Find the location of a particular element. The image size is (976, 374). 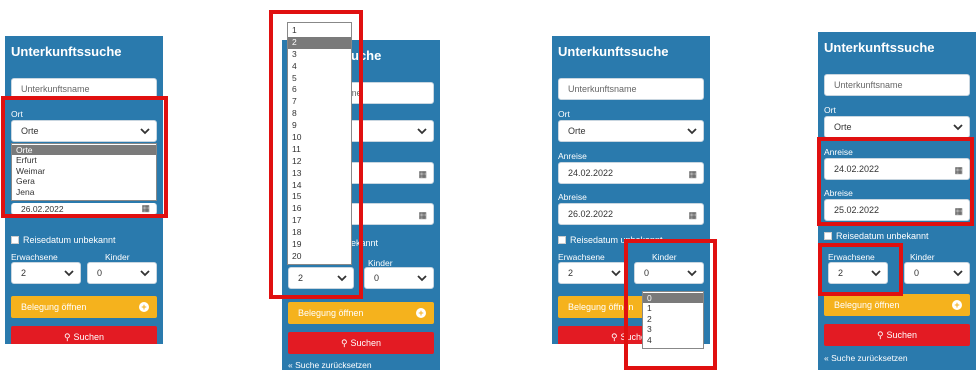

anreise-value: 24.02.2022 is located at coordinates (591, 173).